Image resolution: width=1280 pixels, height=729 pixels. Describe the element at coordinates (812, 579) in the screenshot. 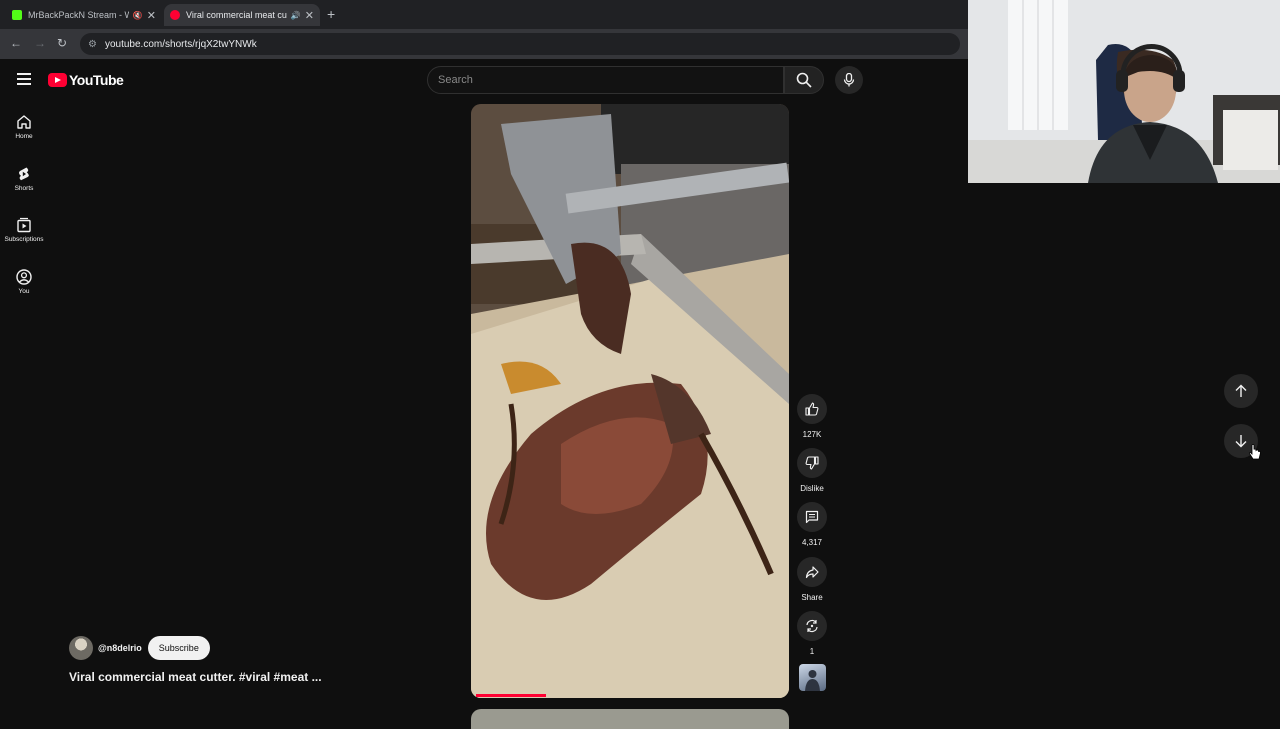

I see `share-button: Share` at that location.